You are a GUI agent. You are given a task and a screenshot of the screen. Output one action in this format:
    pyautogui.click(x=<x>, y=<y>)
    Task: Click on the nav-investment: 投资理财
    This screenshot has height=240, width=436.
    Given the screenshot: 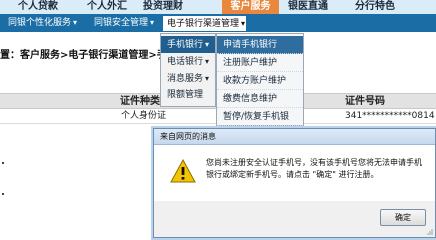 What is the action you would take?
    pyautogui.click(x=168, y=7)
    